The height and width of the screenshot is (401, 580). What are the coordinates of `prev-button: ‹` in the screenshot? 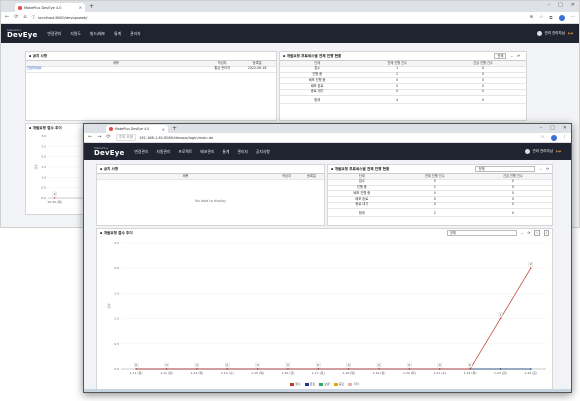 It's located at (537, 233).